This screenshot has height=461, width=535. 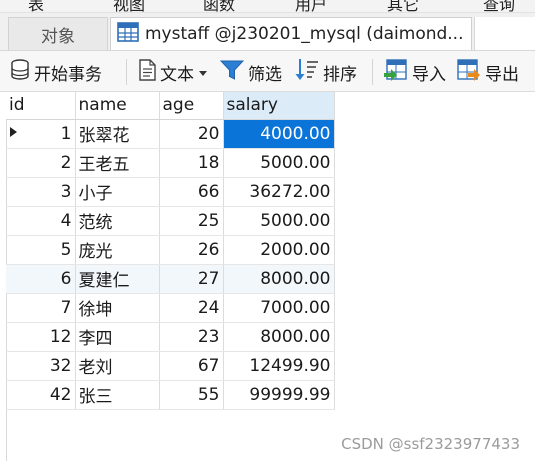 What do you see at coordinates (429, 74) in the screenshot?
I see `import-label: 导入` at bounding box center [429, 74].